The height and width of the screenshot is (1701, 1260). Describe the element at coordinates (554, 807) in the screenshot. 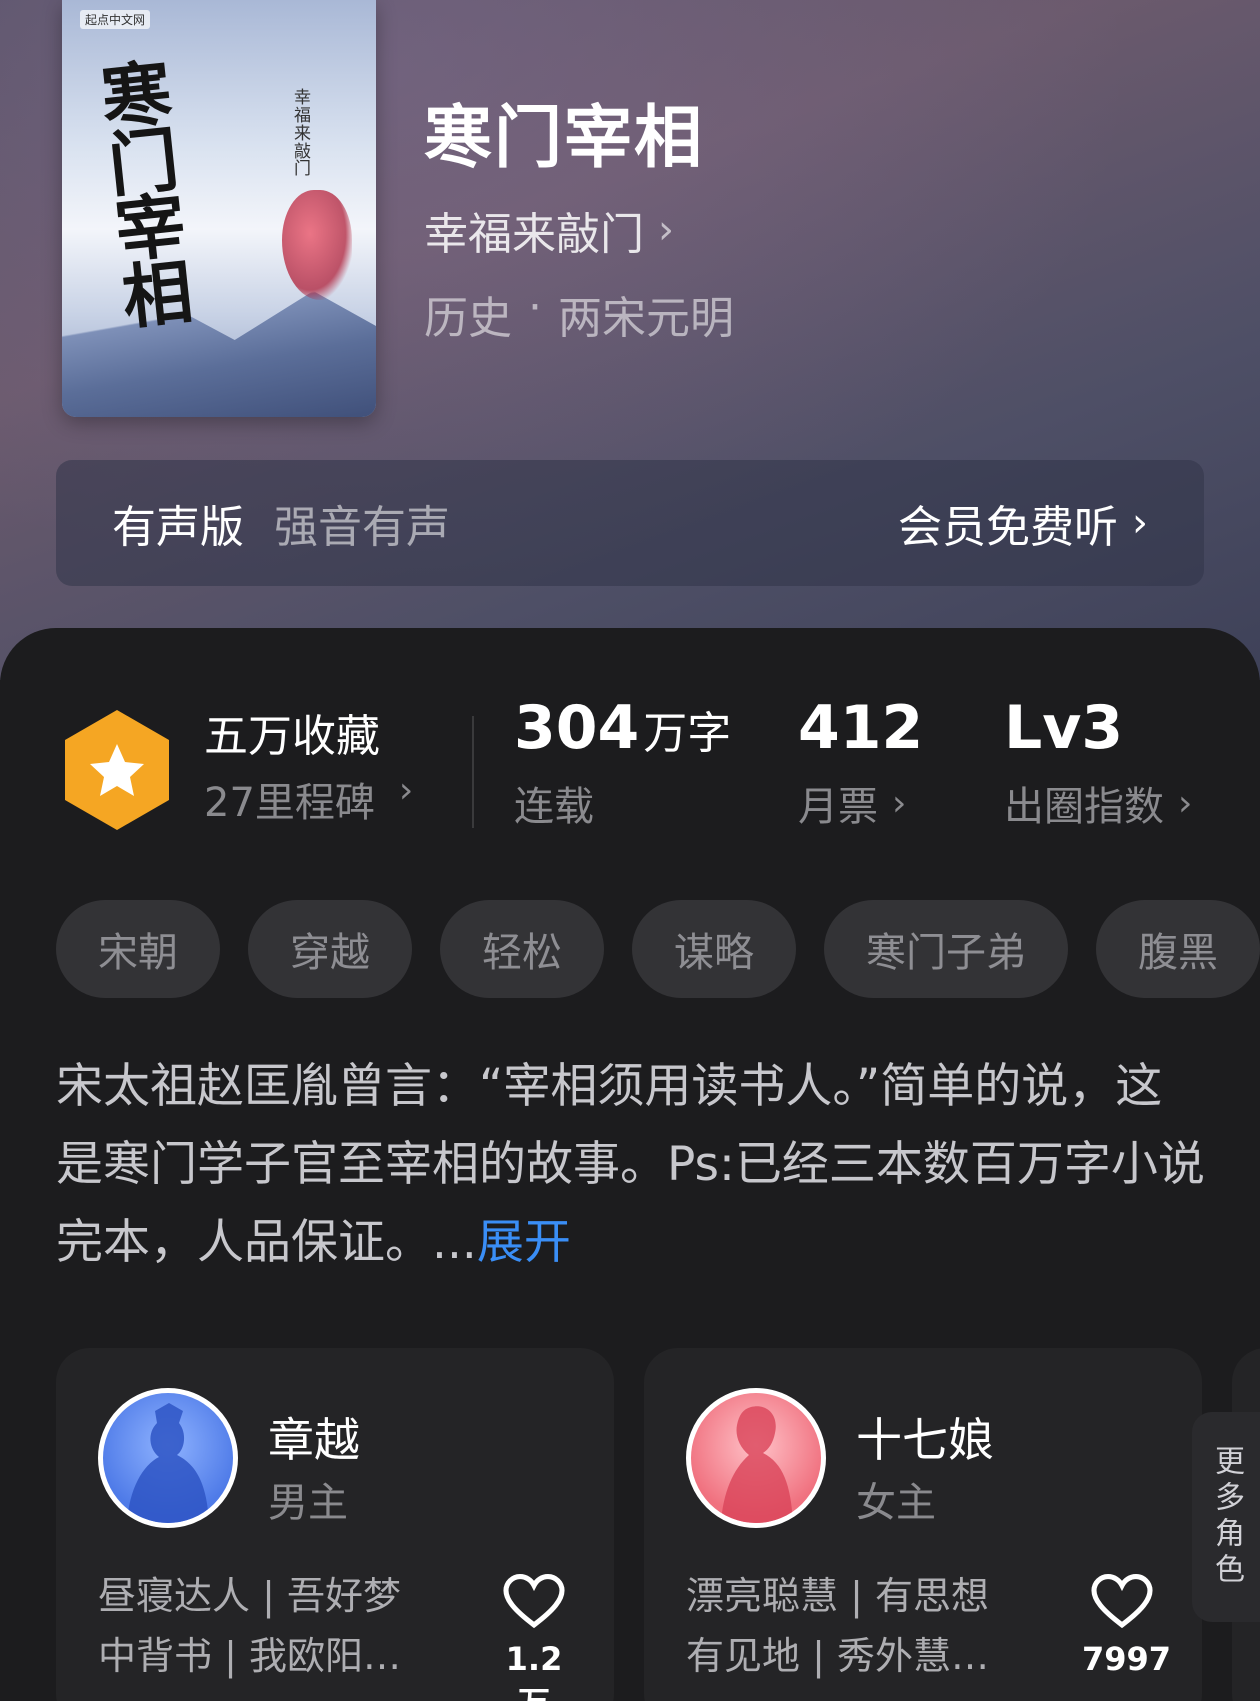

I see `serial-status: 连载` at that location.